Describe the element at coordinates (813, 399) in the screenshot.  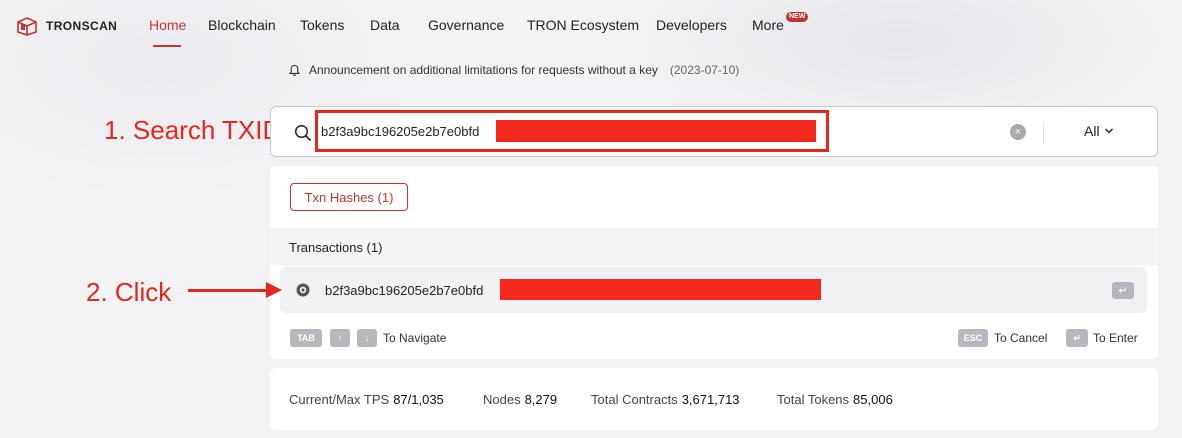
I see `stat-tokens-label: Total Tokens` at that location.